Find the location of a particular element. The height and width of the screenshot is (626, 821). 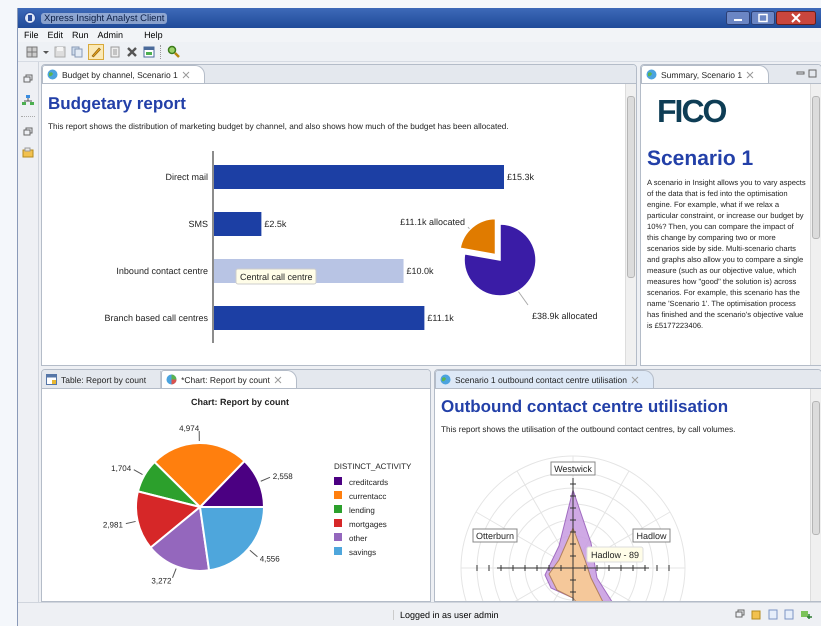

window-title: Xpress Insight Analyst Client is located at coordinates (104, 18).